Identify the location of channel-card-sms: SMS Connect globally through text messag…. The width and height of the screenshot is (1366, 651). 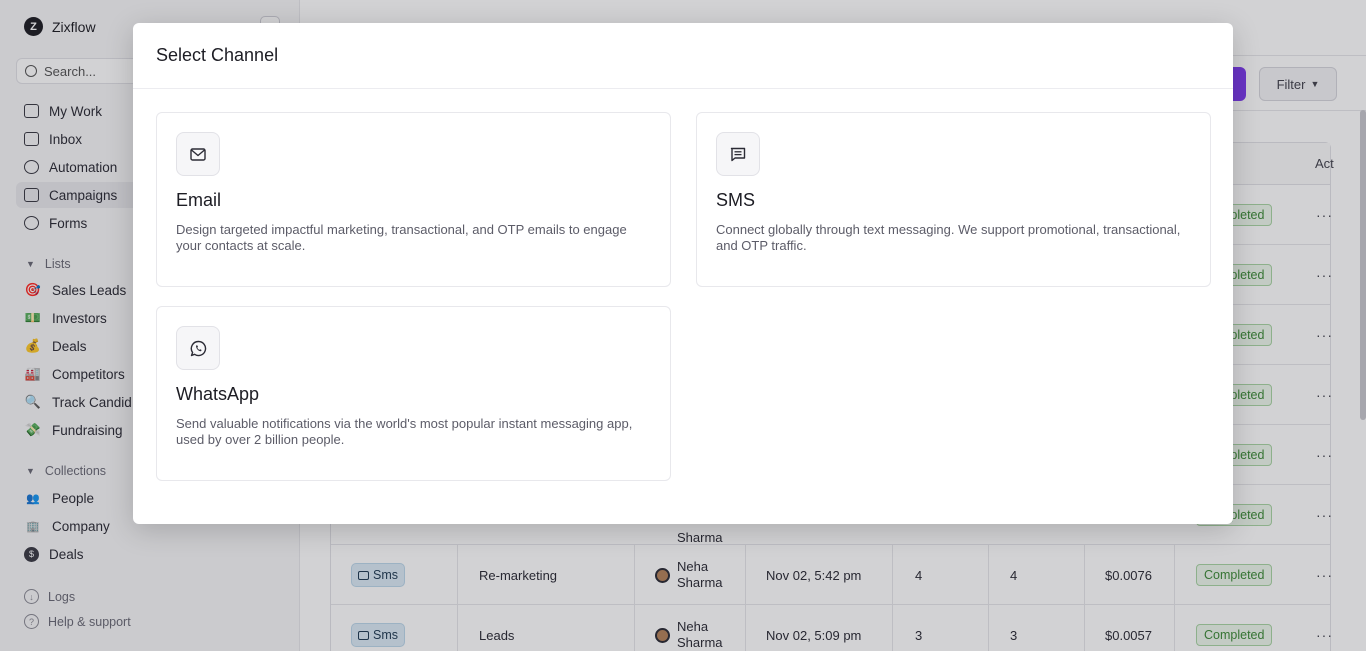
(953, 199).